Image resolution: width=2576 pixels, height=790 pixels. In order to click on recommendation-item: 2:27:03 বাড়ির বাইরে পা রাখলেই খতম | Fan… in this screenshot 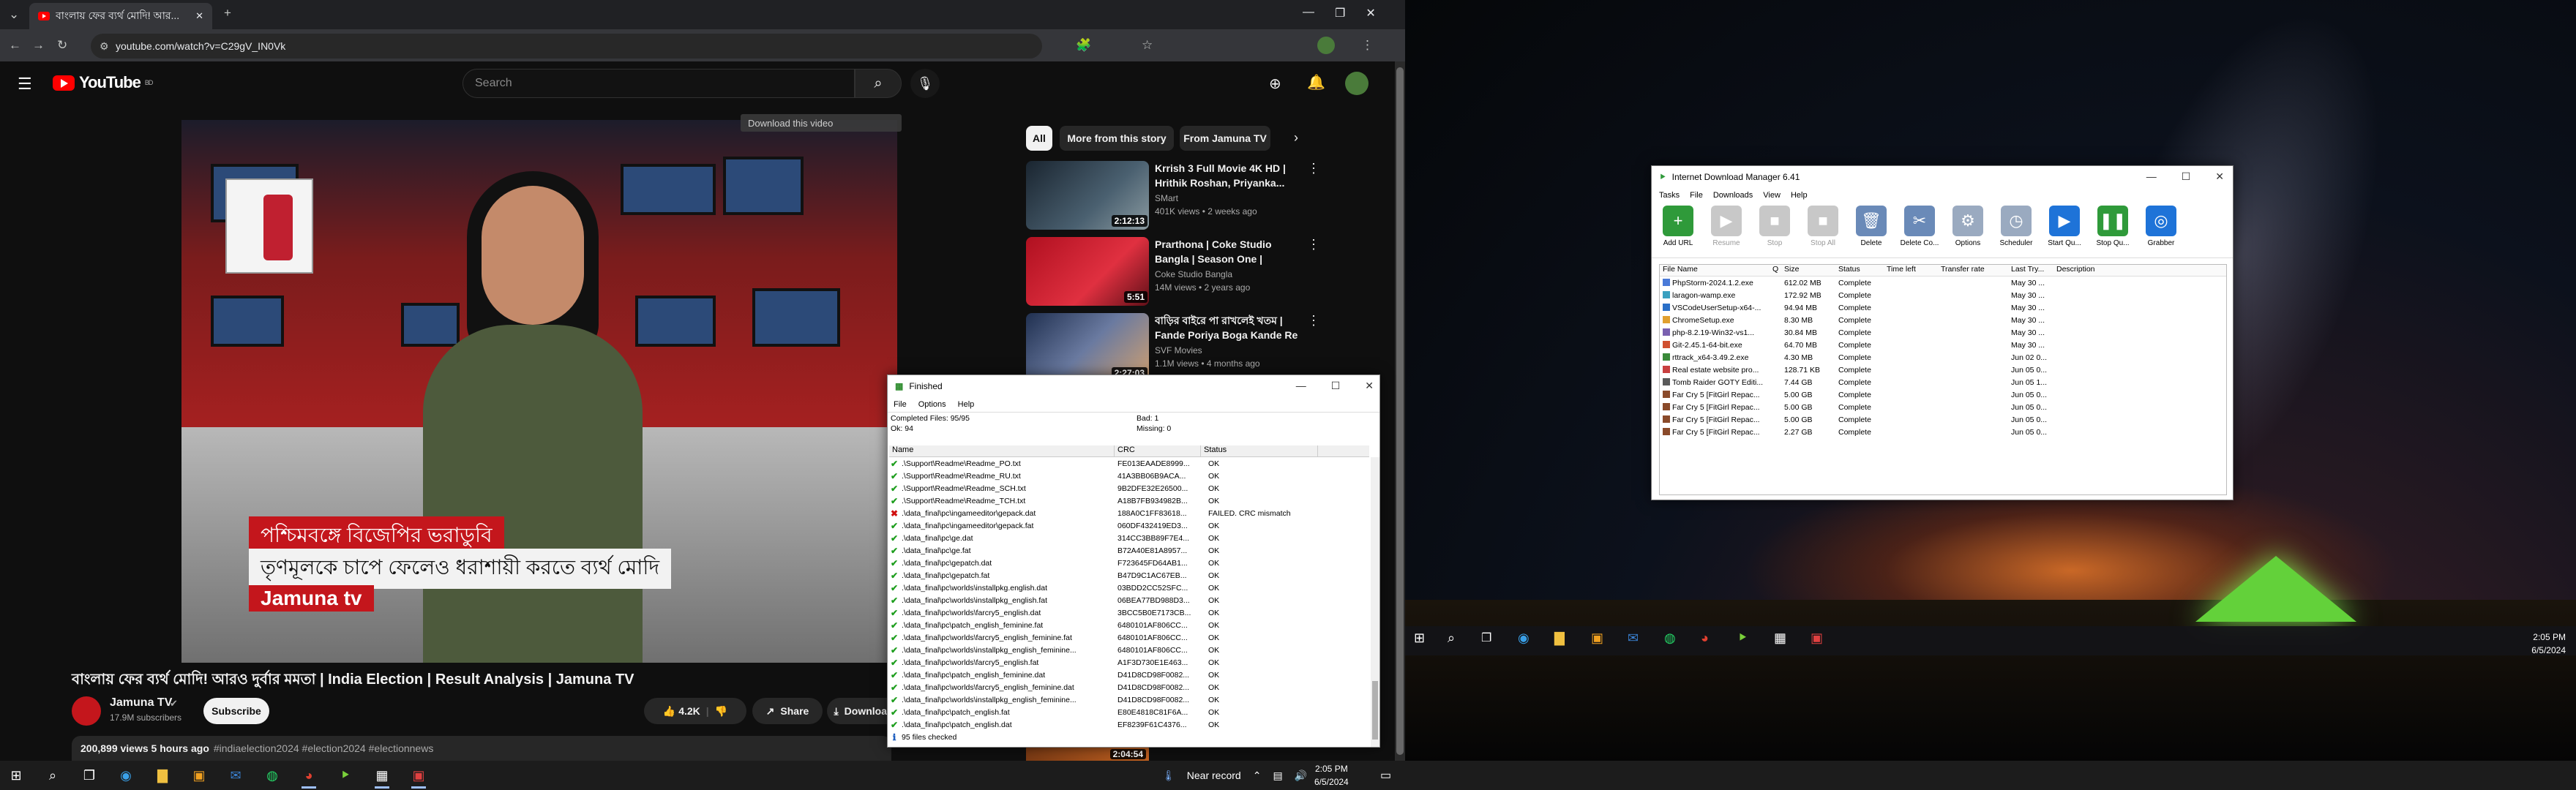, I will do `click(1179, 348)`.